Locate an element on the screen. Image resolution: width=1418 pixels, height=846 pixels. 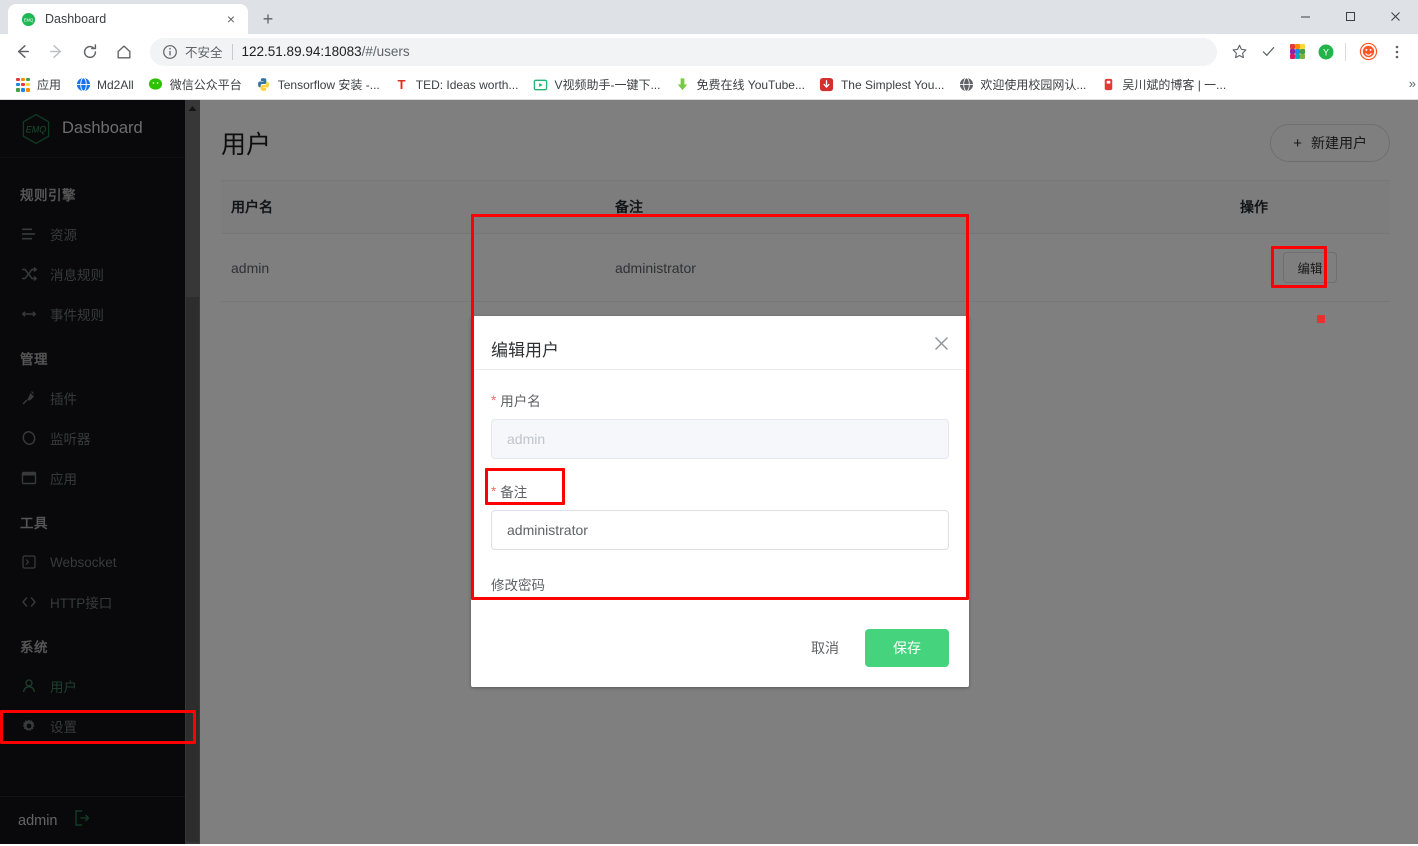
svg-text: EMQ is located at coordinates (28, 19).